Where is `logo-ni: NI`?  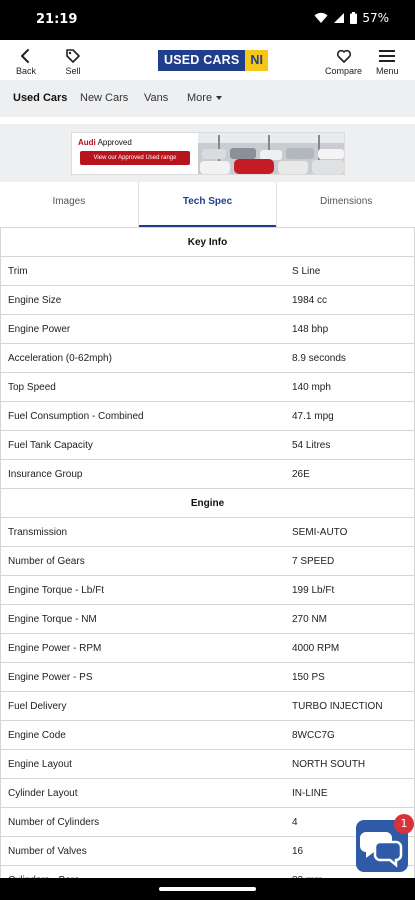
logo-ni: NI is located at coordinates (256, 60).